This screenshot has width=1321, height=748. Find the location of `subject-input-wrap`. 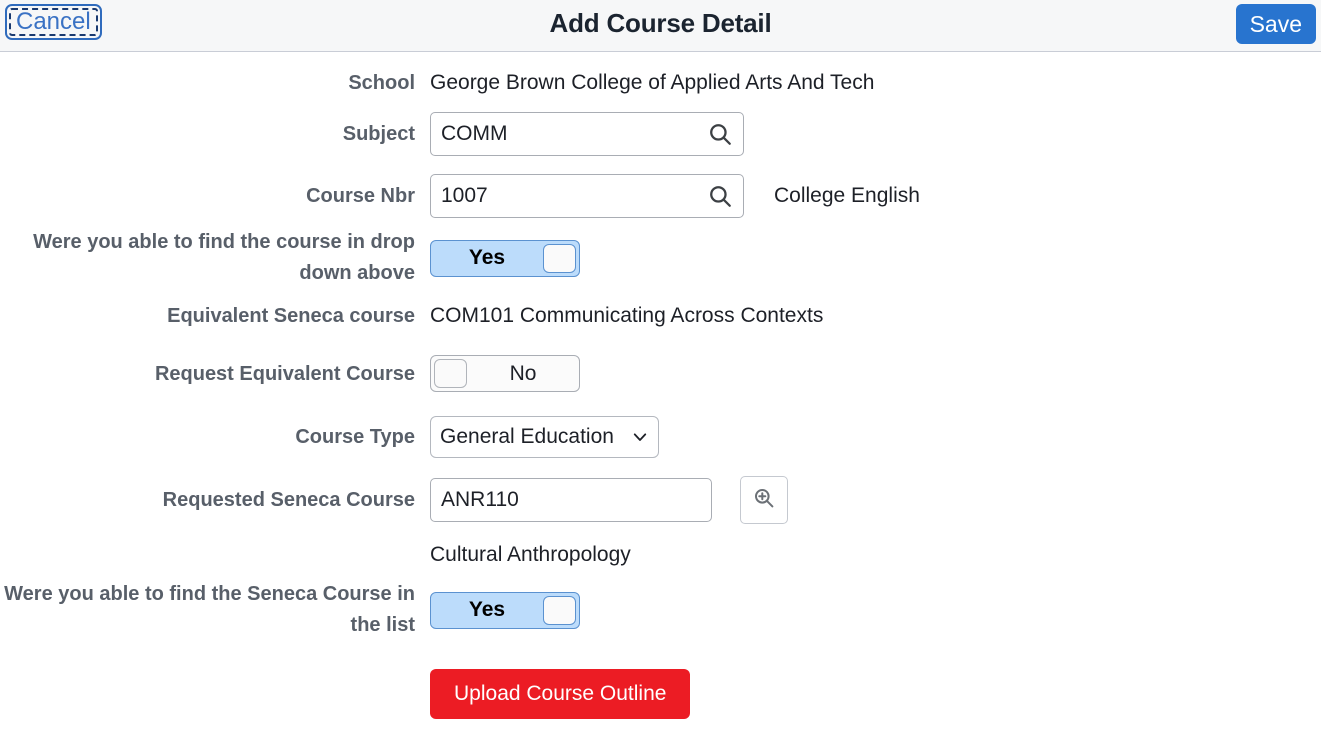

subject-input-wrap is located at coordinates (587, 133).